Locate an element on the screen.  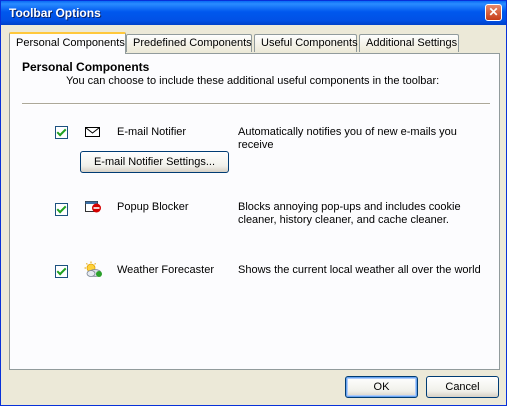
tab-predefined-components: Predefined Components is located at coordinates (189, 43).